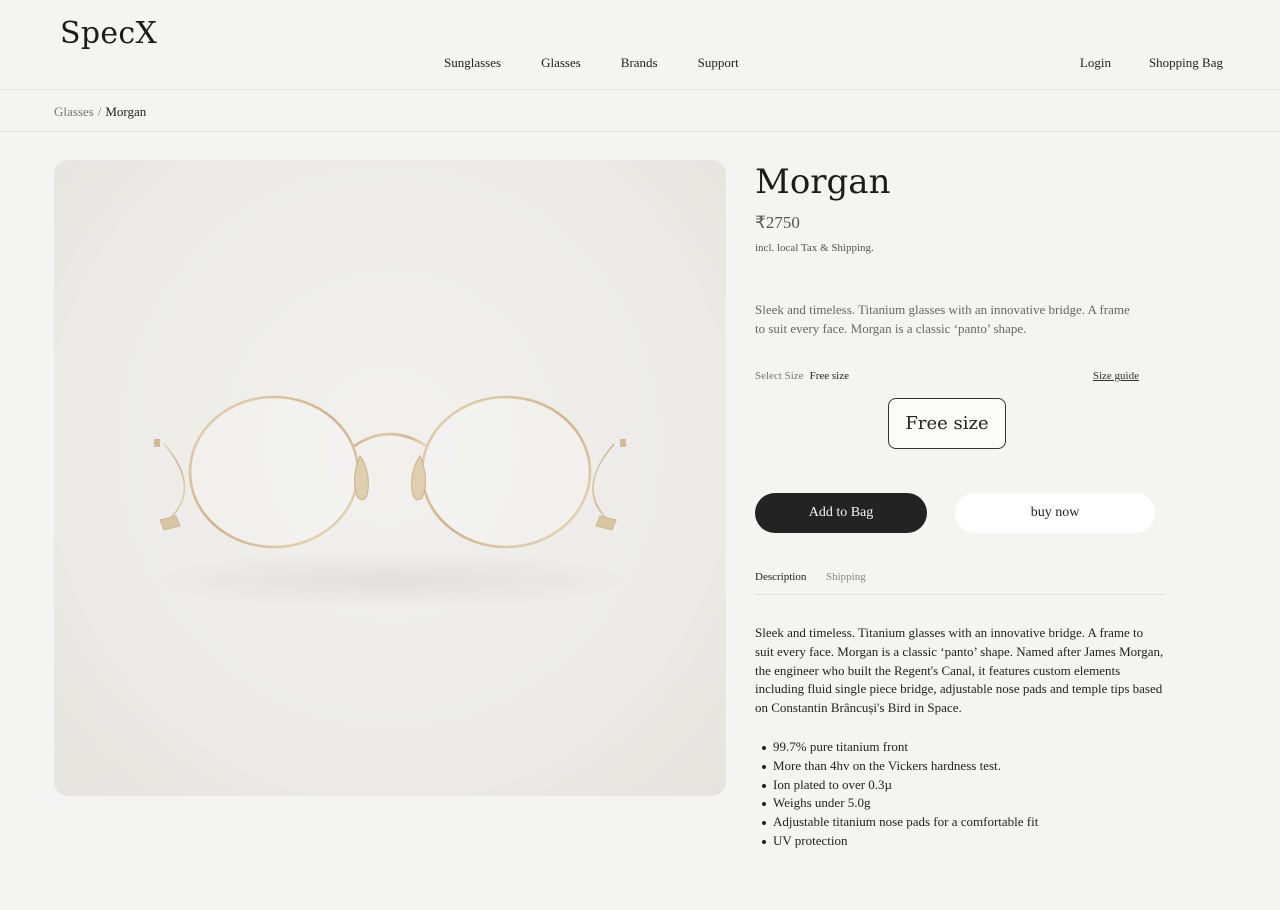 Image resolution: width=1280 pixels, height=910 pixels. Describe the element at coordinates (1116, 376) in the screenshot. I see `size-guide-link: Size guide` at that location.